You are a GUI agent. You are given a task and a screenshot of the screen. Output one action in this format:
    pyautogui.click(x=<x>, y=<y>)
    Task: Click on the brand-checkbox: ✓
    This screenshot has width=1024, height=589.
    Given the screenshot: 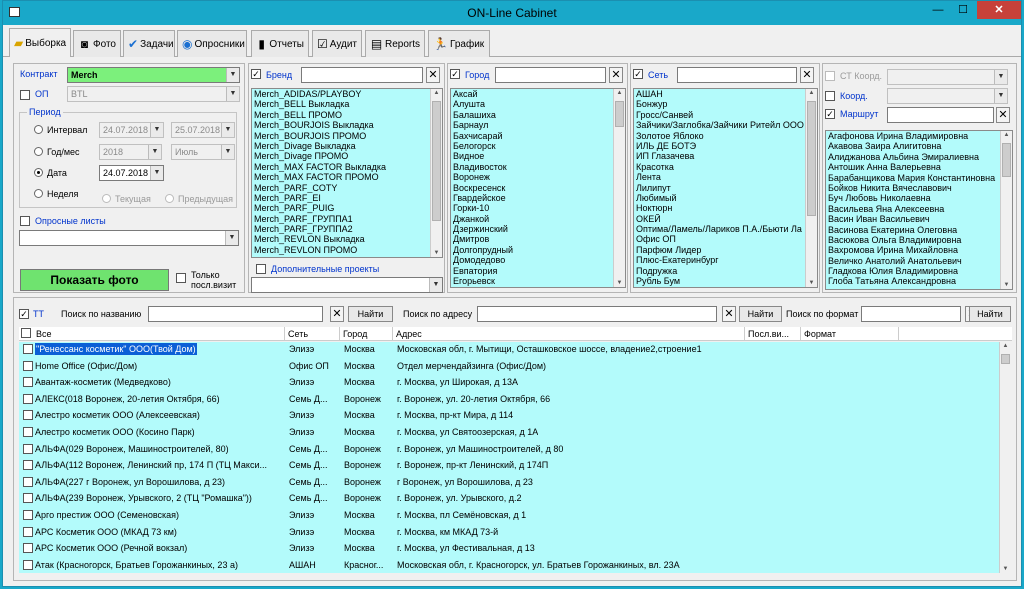 What is the action you would take?
    pyautogui.click(x=256, y=74)
    